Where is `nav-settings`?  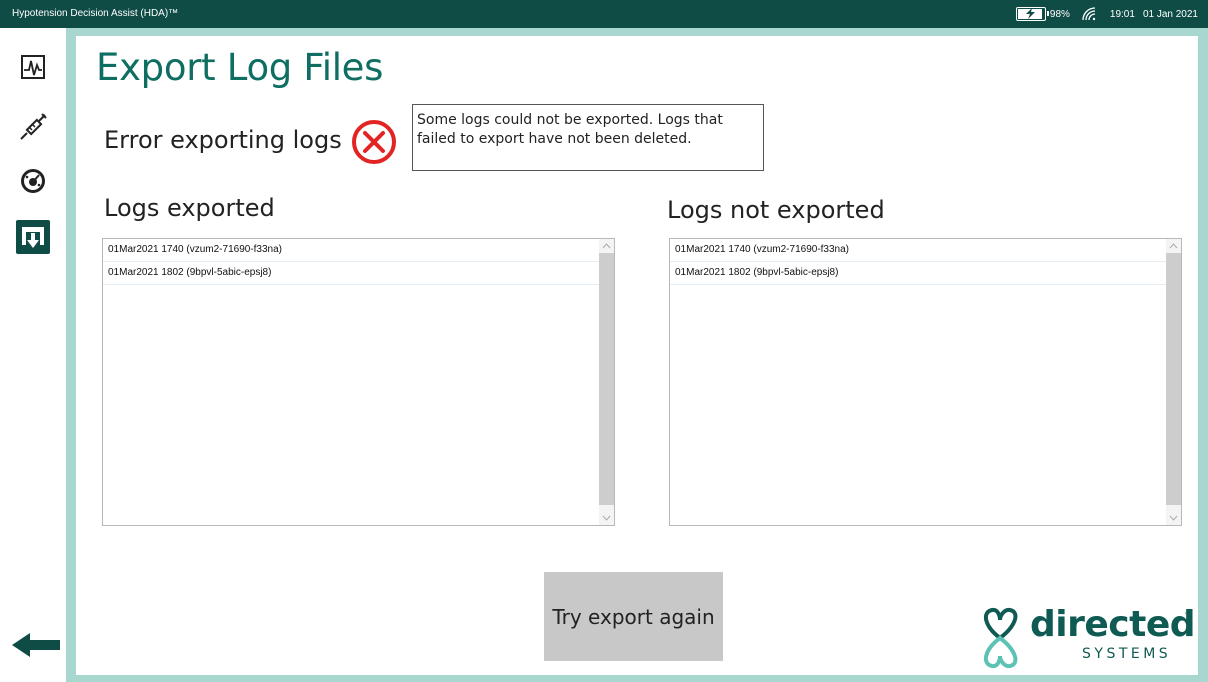
nav-settings is located at coordinates (33, 181).